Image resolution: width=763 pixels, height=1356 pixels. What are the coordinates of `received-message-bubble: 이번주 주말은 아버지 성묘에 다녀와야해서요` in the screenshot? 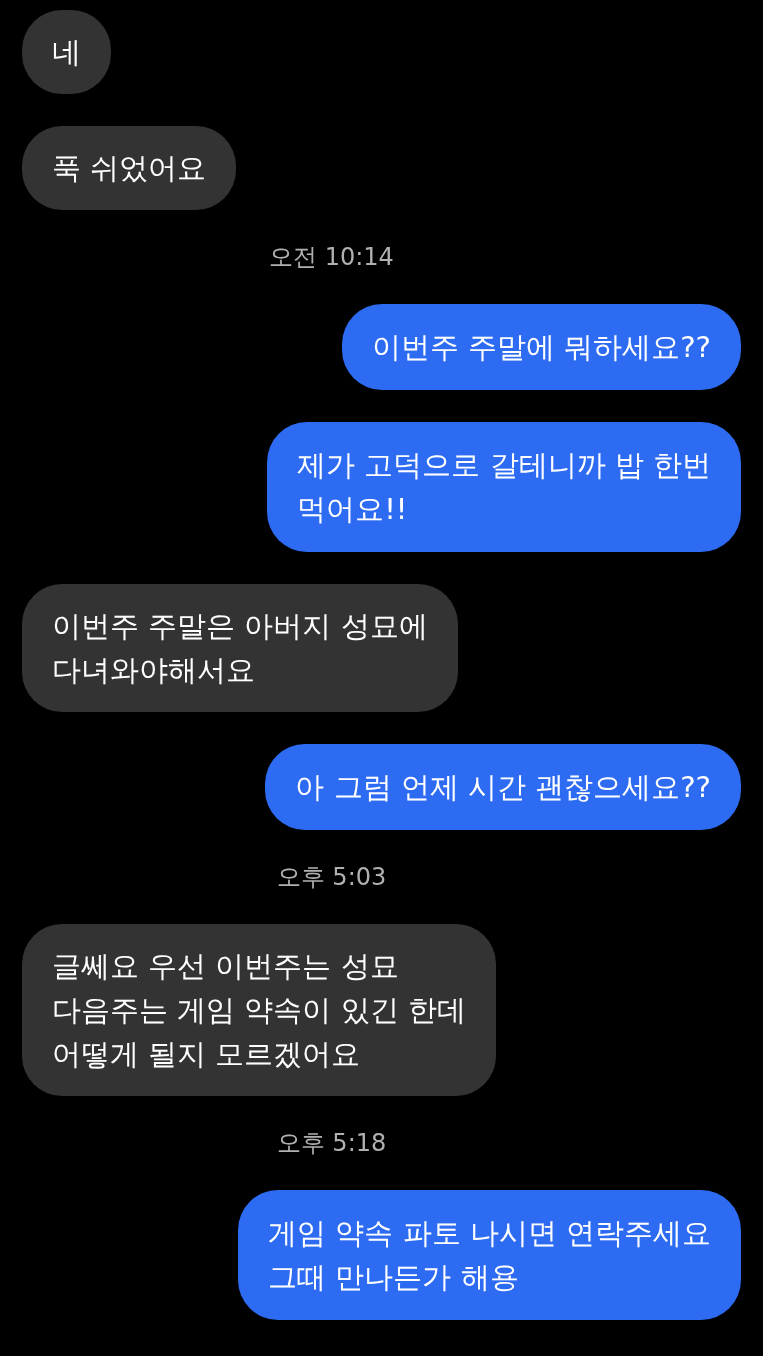 It's located at (240, 648).